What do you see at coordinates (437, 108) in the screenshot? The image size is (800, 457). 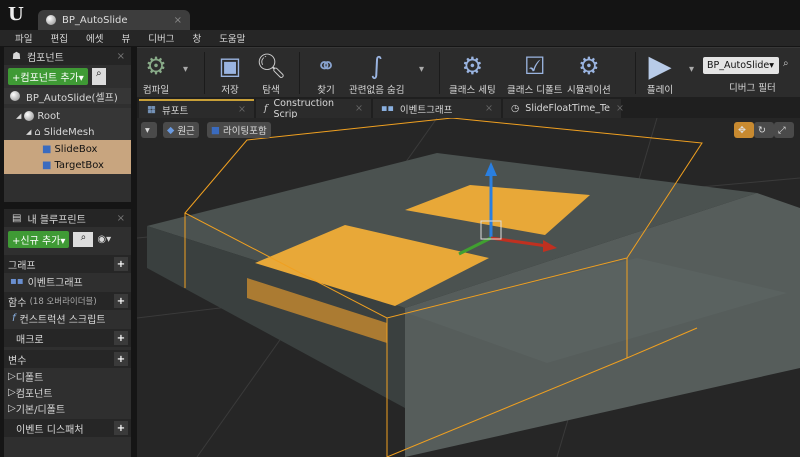 I see `tab-event-graph: ▪▪ 이벤트그래프 ×` at bounding box center [437, 108].